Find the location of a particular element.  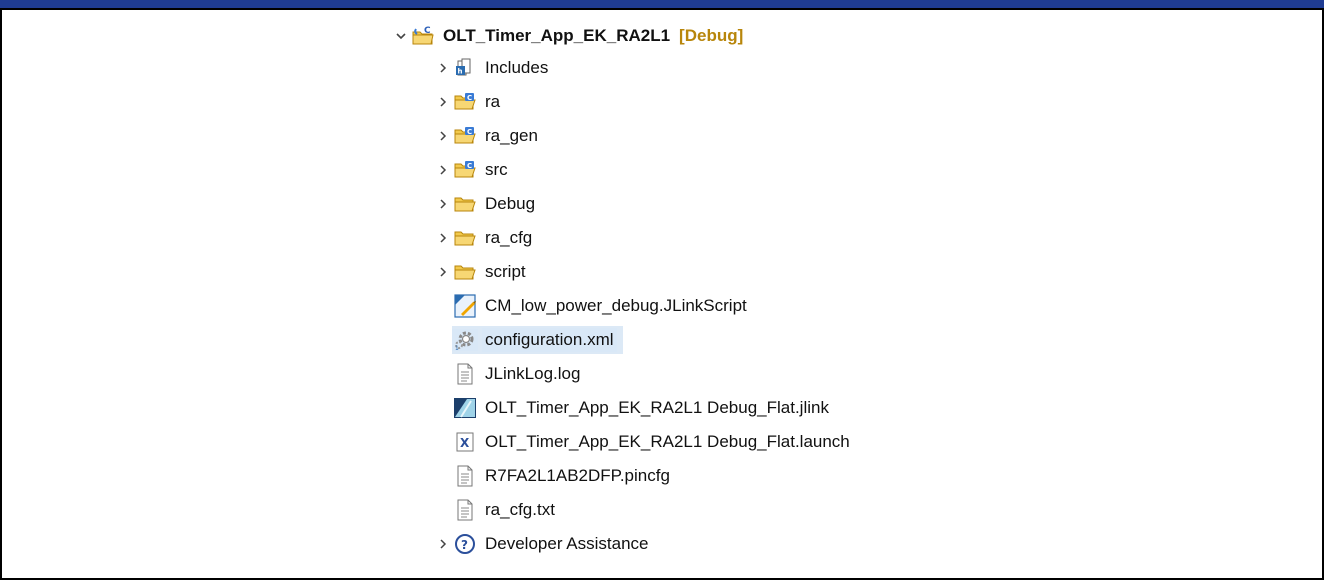

tree-item-label: Includes is located at coordinates (517, 67).